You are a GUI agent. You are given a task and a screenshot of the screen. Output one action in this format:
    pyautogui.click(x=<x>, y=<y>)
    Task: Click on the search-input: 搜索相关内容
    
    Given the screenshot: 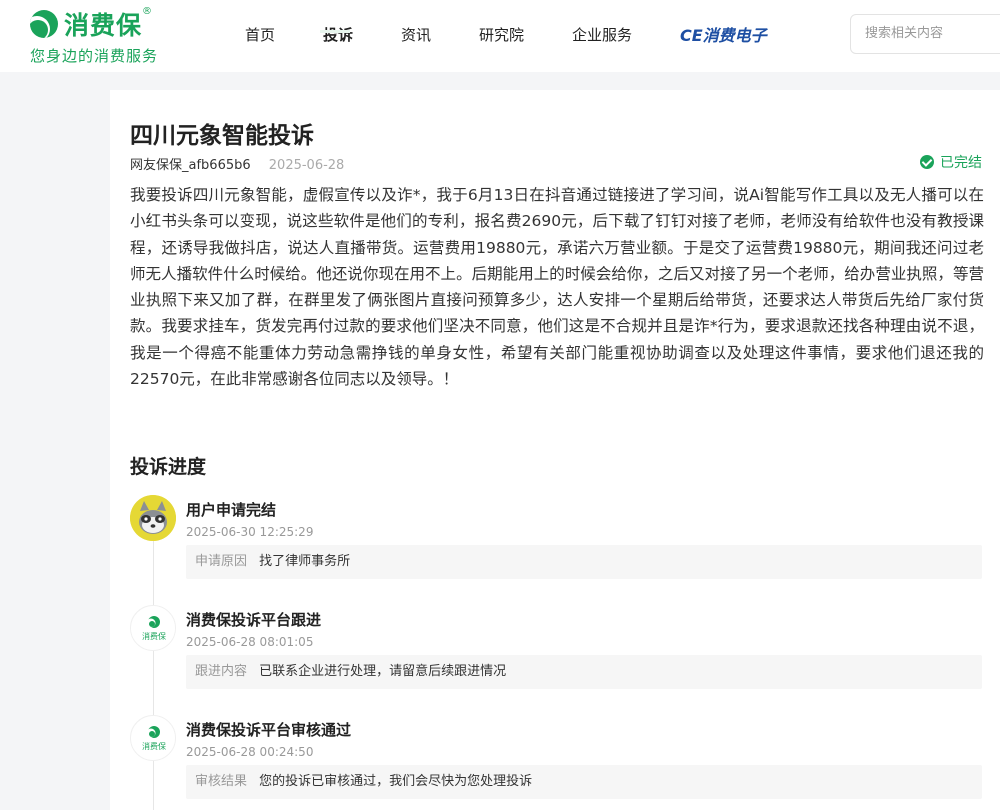 What is the action you would take?
    pyautogui.click(x=925, y=34)
    